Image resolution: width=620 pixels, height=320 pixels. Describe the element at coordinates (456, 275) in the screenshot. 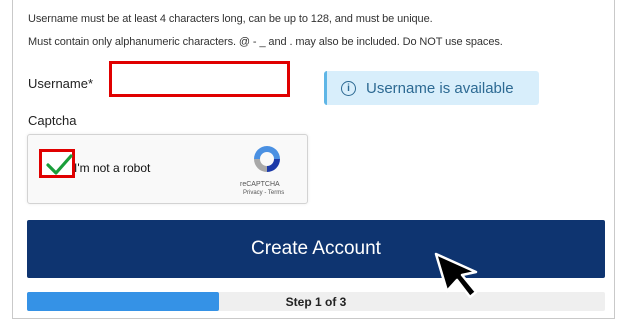

I see `mouse-cursor-icon` at that location.